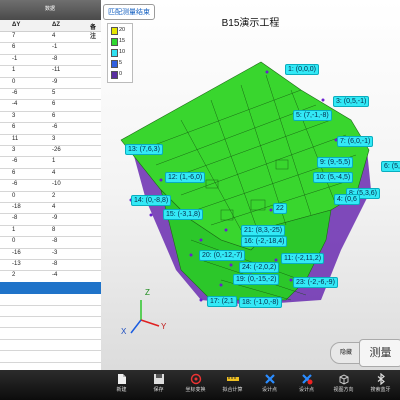  Describe the element at coordinates (50, 385) in the screenshot. I see `table-footer-bar` at that location.